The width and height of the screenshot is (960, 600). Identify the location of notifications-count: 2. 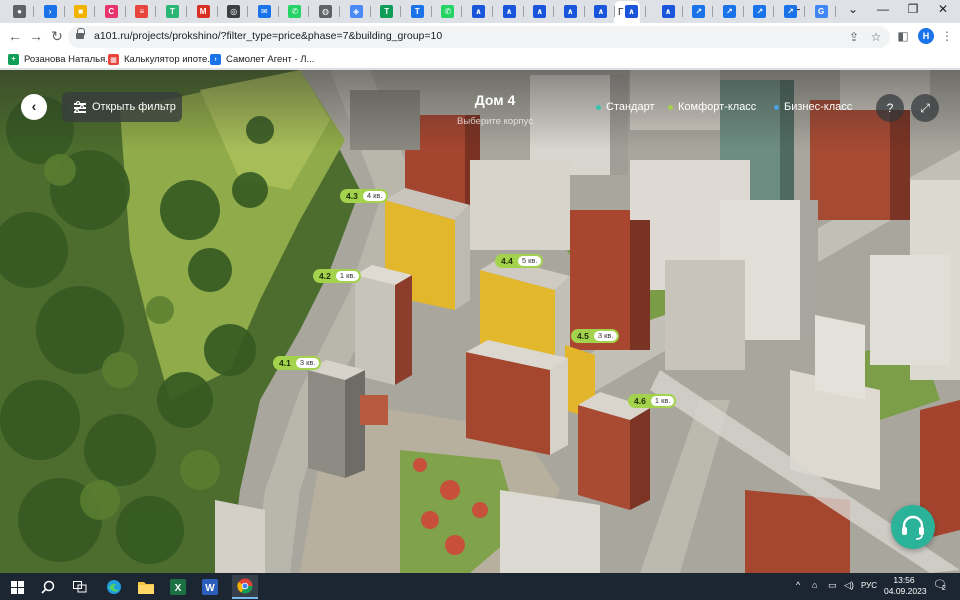
(944, 588).